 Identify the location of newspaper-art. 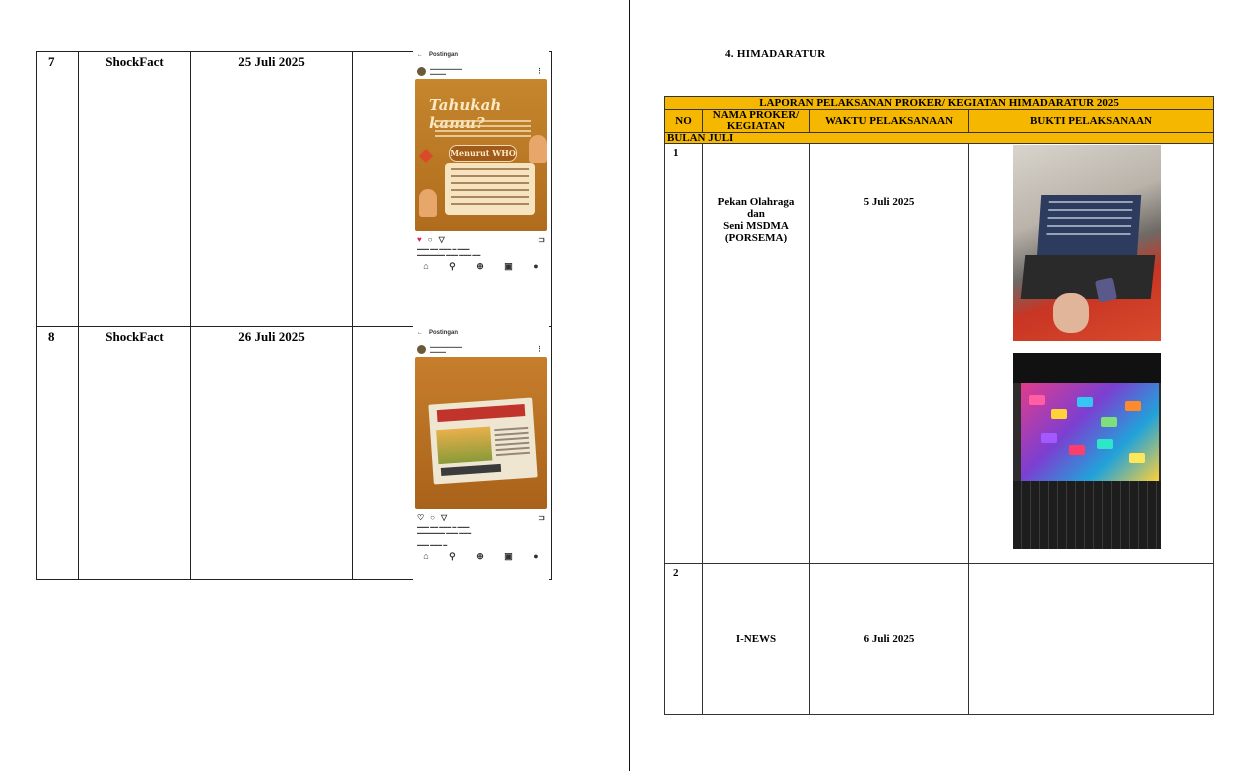
(483, 441).